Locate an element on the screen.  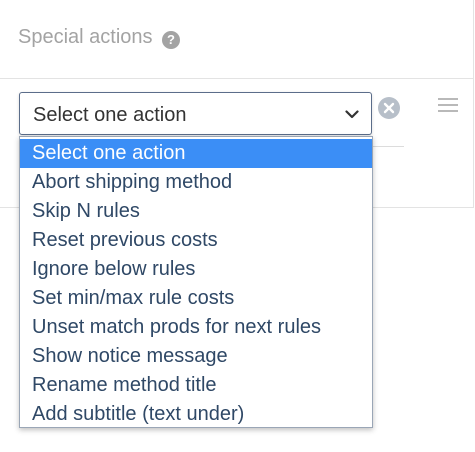
dropdown-option-unset-match-prods: Unset match prods for next rules is located at coordinates (196, 327).